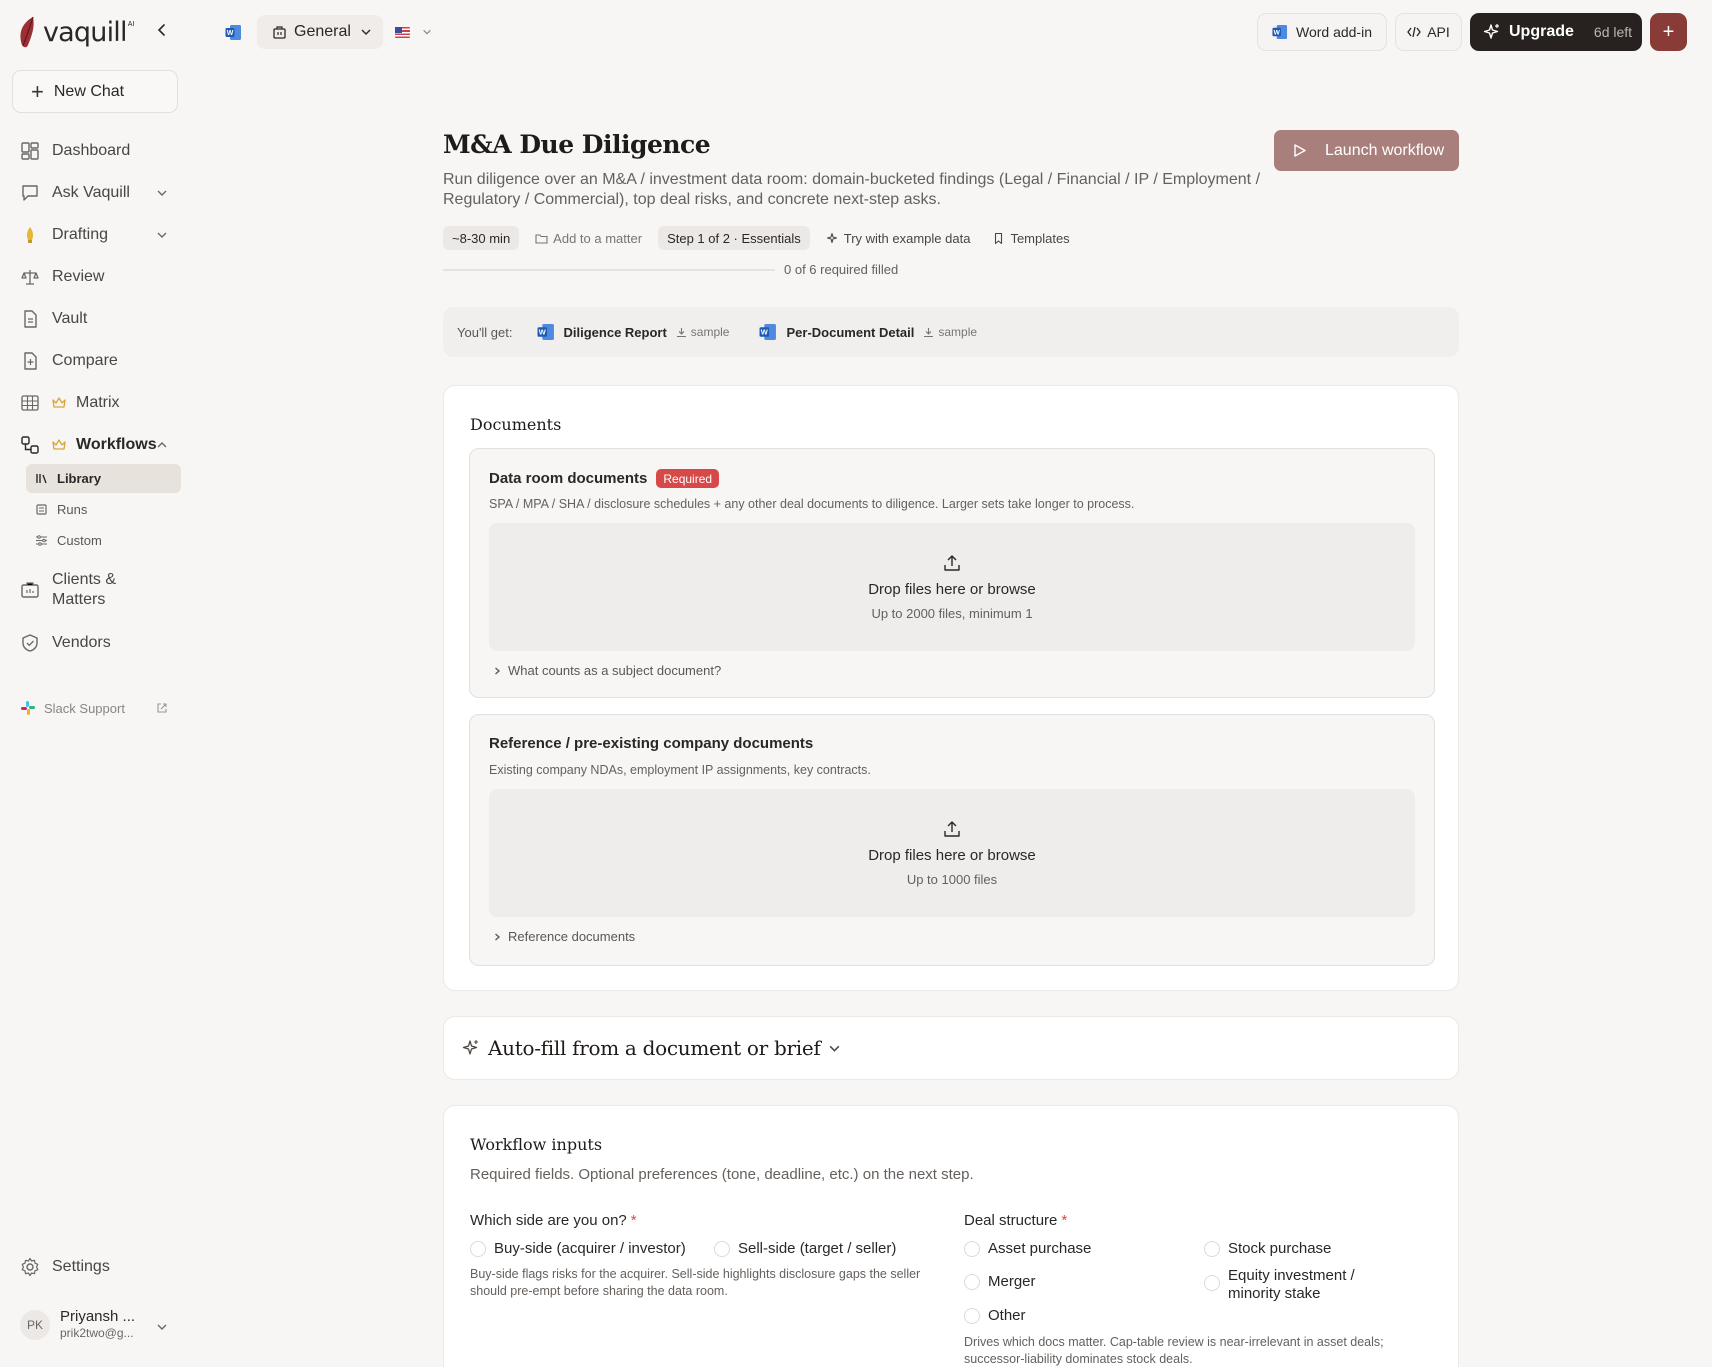 This screenshot has height=1367, width=1712. What do you see at coordinates (30, 319) in the screenshot?
I see `document-icon` at bounding box center [30, 319].